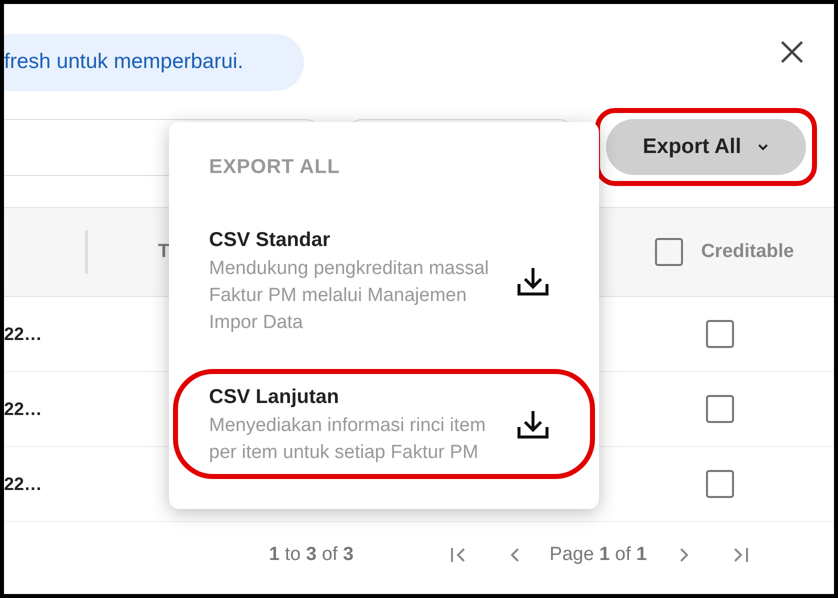 The image size is (838, 598). I want to click on export-all-button: Export All, so click(706, 147).